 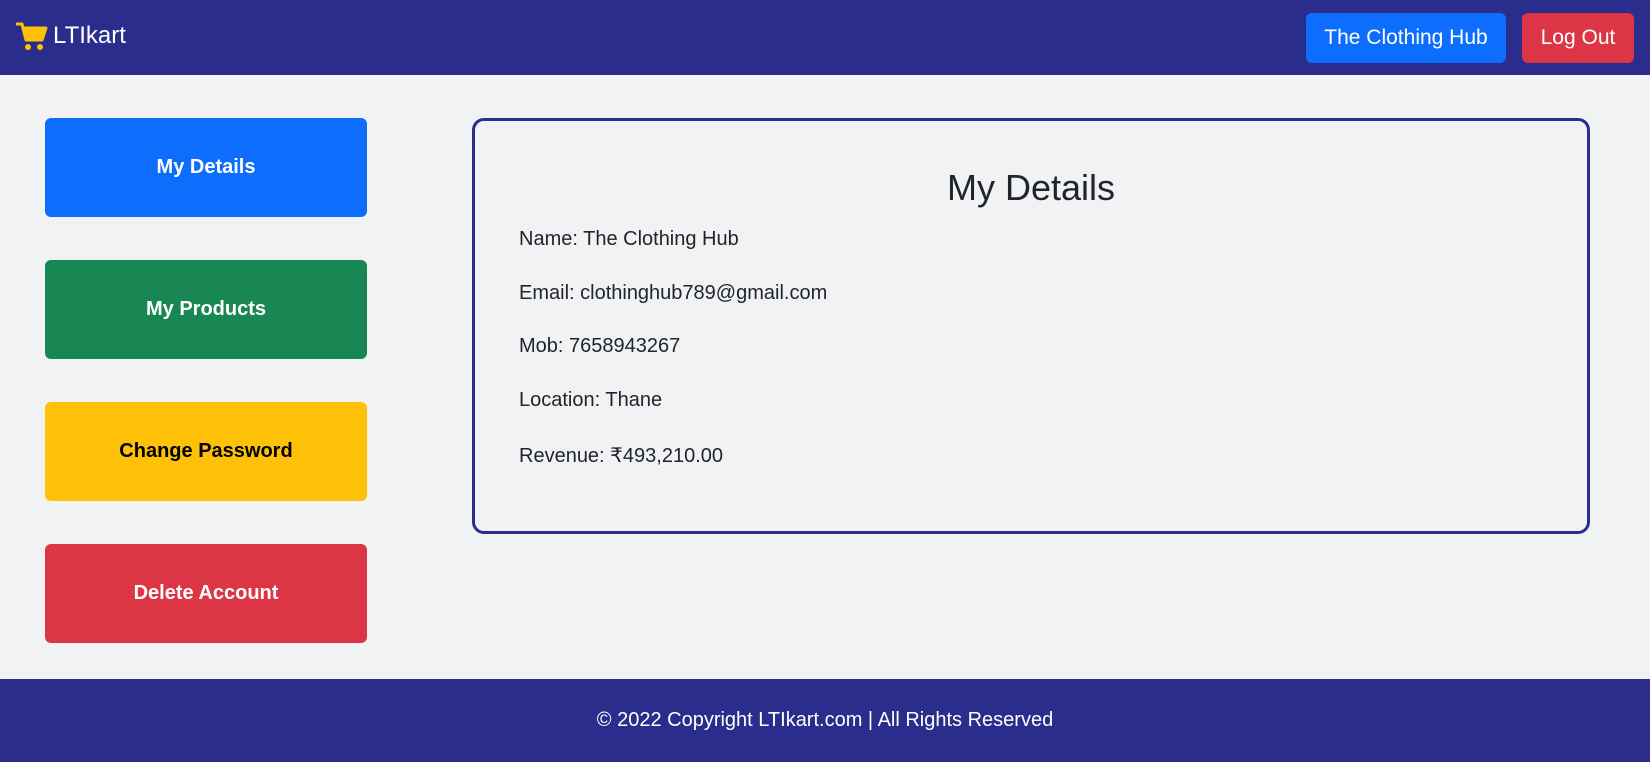 What do you see at coordinates (32, 36) in the screenshot?
I see `shopping-cart-icon` at bounding box center [32, 36].